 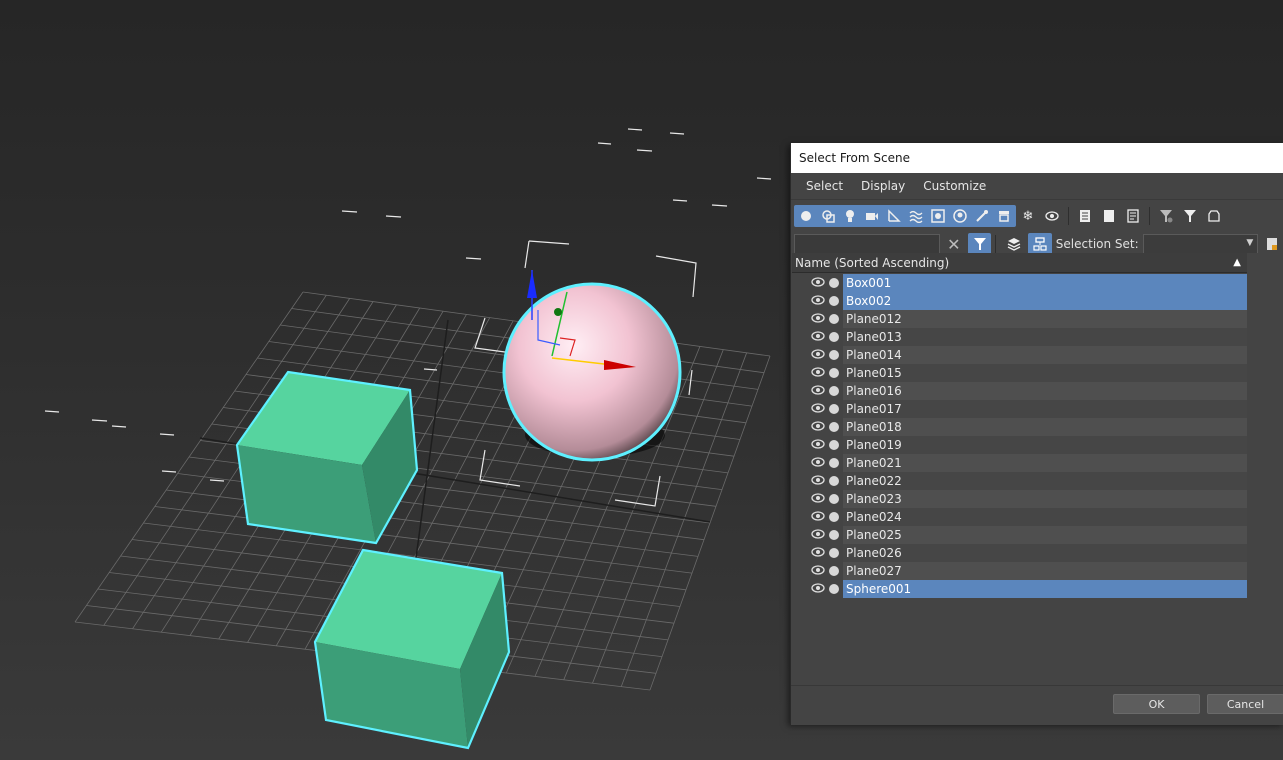 What do you see at coordinates (1019, 301) in the screenshot?
I see `list-item: Box002` at bounding box center [1019, 301].